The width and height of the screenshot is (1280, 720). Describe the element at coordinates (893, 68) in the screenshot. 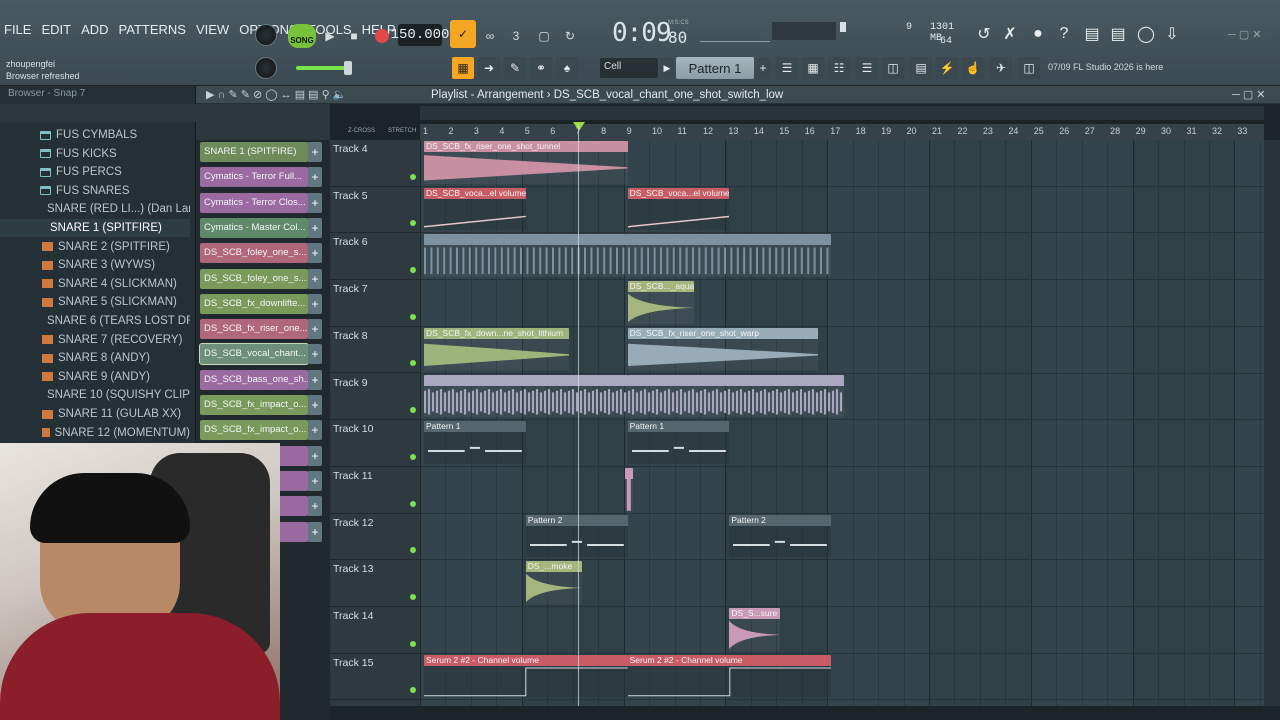

I see `browser-icon: ◫` at that location.